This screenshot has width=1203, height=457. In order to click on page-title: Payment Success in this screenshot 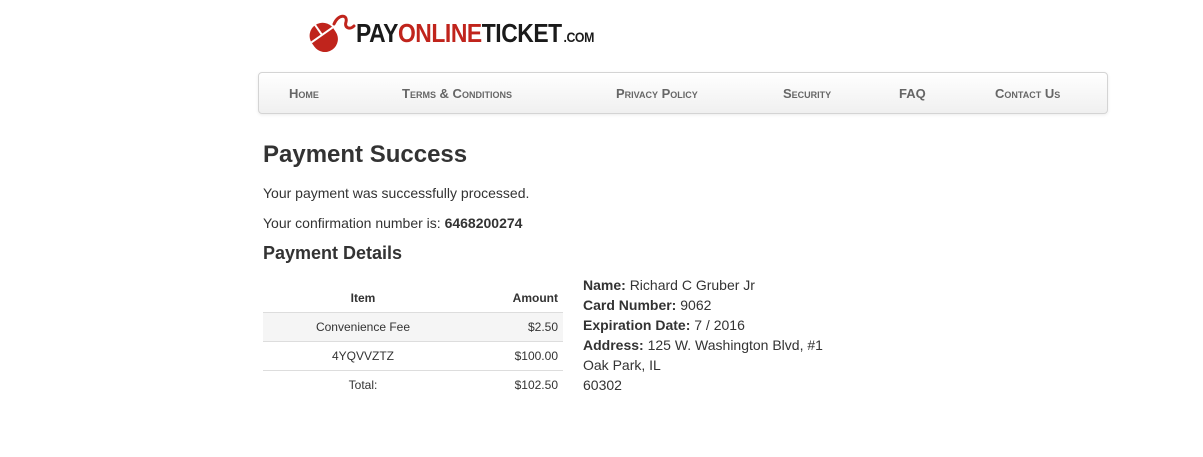, I will do `click(365, 154)`.